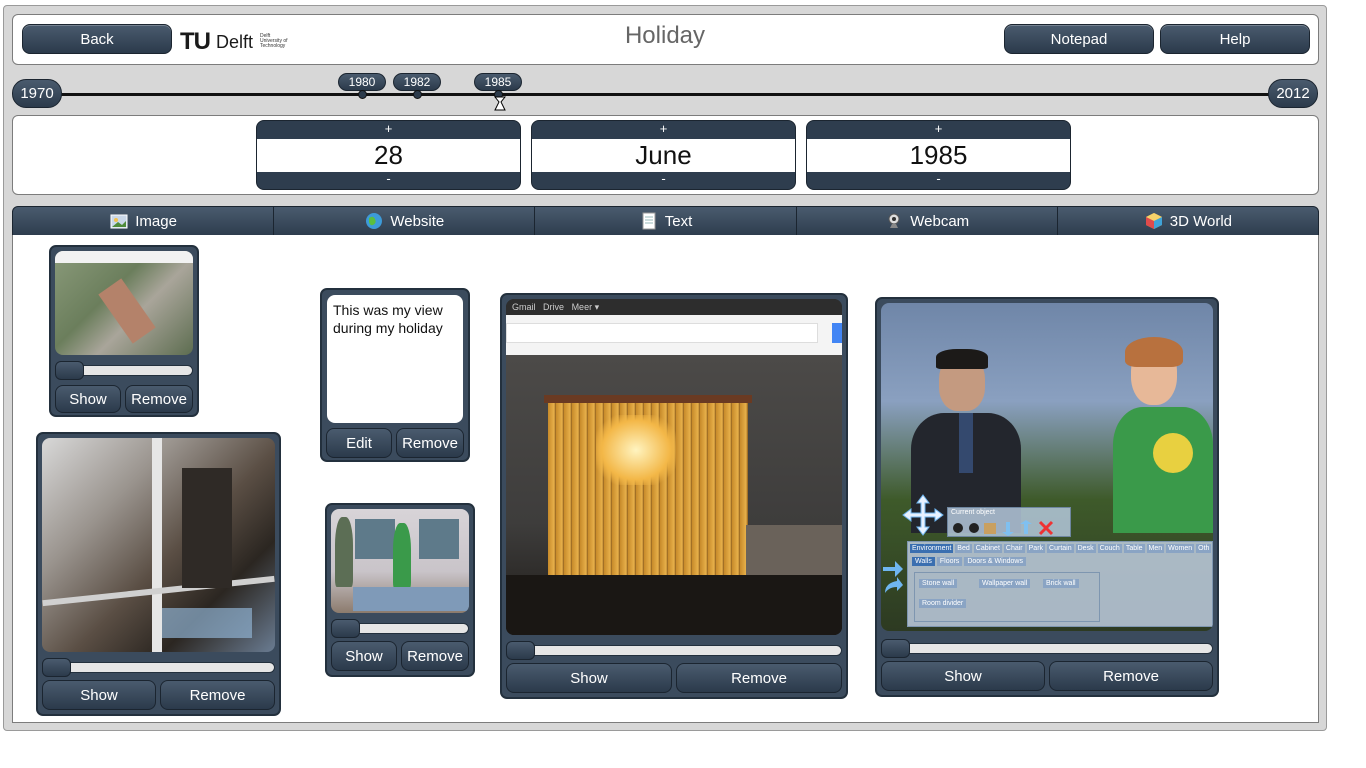 Image resolution: width=1366 pixels, height=768 pixels. I want to click on webcam-slider, so click(158, 667).